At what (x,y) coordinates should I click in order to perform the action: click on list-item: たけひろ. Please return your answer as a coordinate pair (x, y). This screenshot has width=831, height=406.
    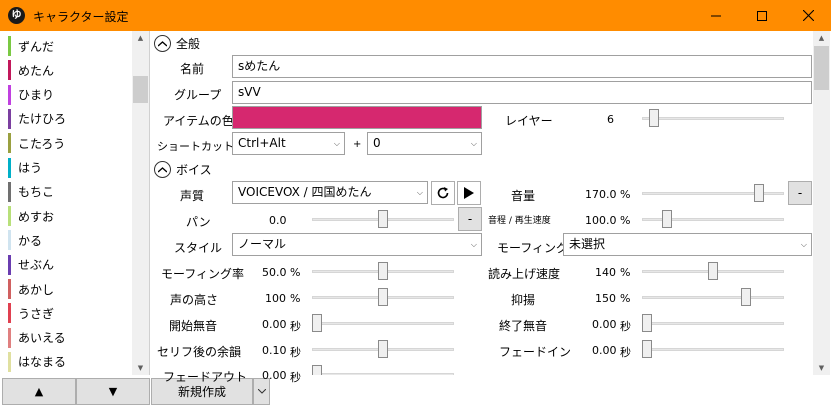
    Looking at the image, I should click on (70, 119).